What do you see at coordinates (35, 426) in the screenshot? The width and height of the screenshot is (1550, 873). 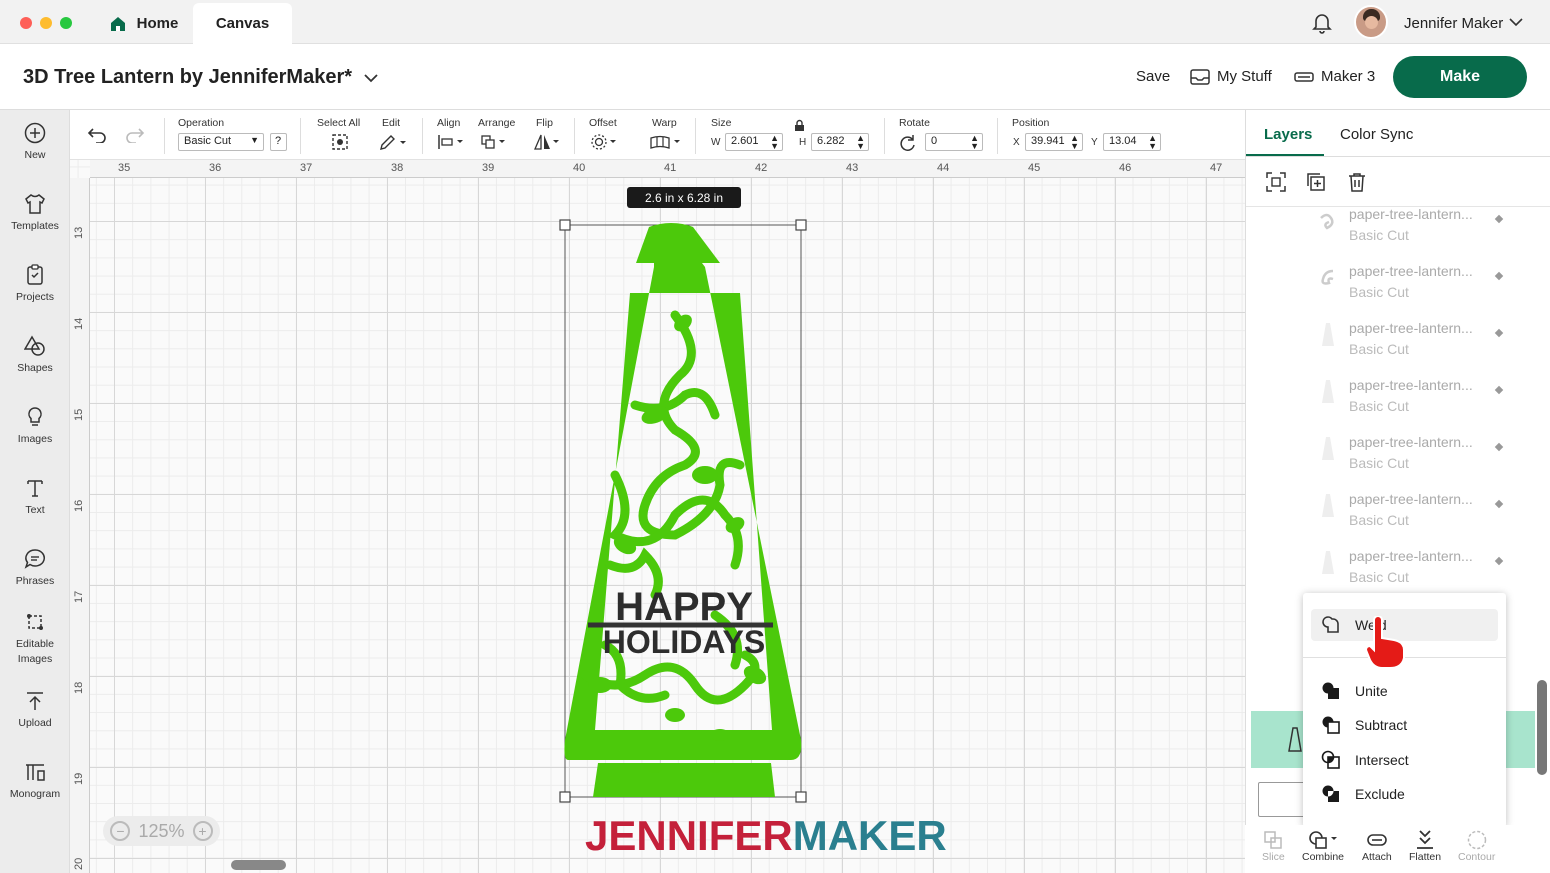 I see `sidebar-item-images: Images` at bounding box center [35, 426].